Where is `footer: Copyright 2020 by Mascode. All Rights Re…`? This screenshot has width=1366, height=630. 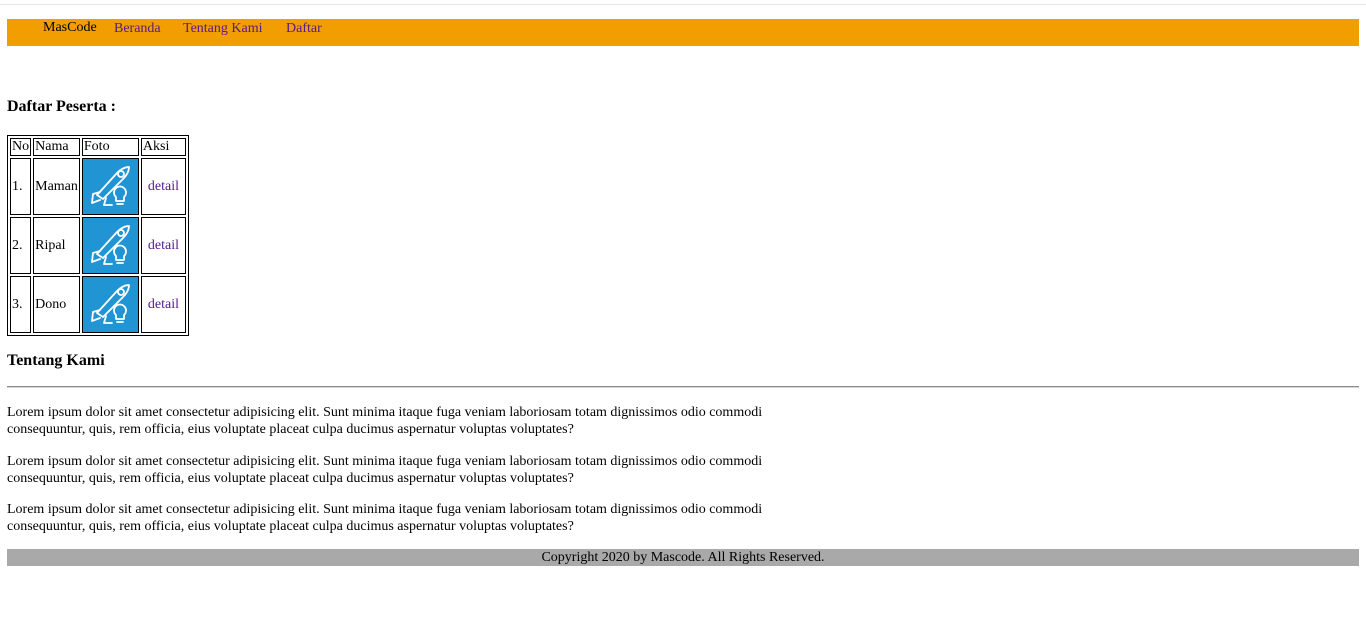
footer: Copyright 2020 by Mascode. All Rights Re… is located at coordinates (683, 557).